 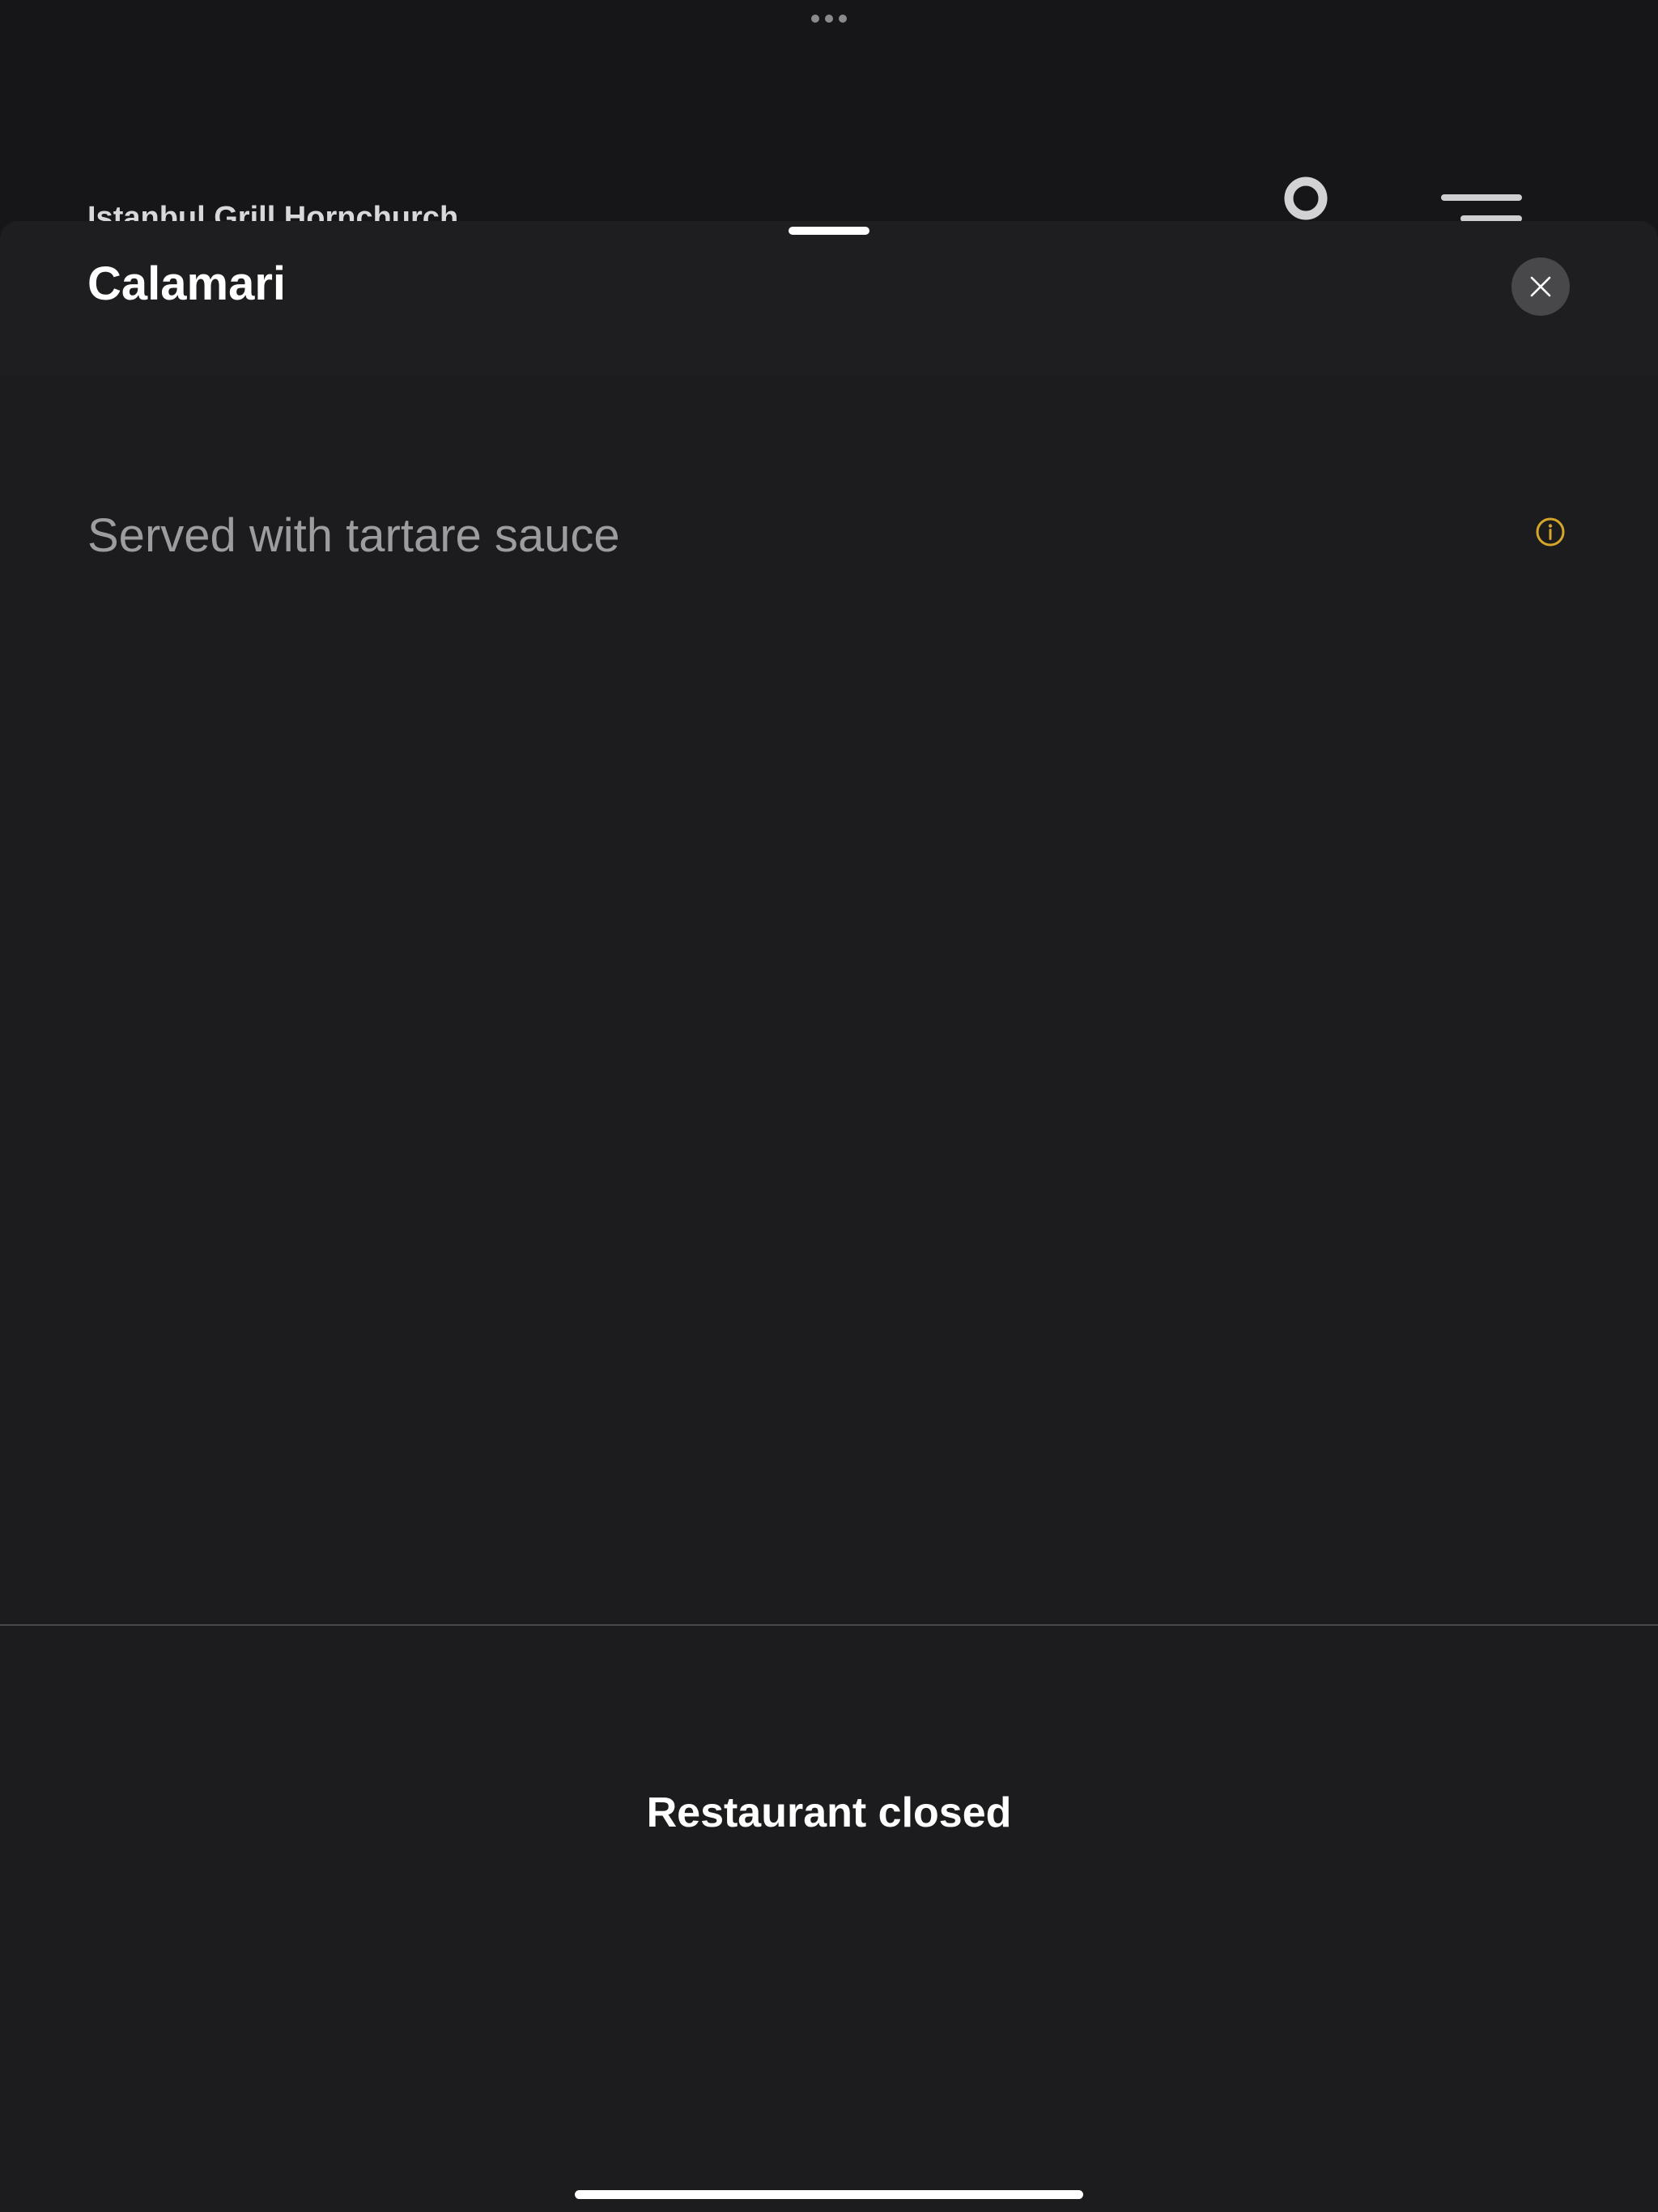 I want to click on restaurant-status: Restaurant closed, so click(x=829, y=1813).